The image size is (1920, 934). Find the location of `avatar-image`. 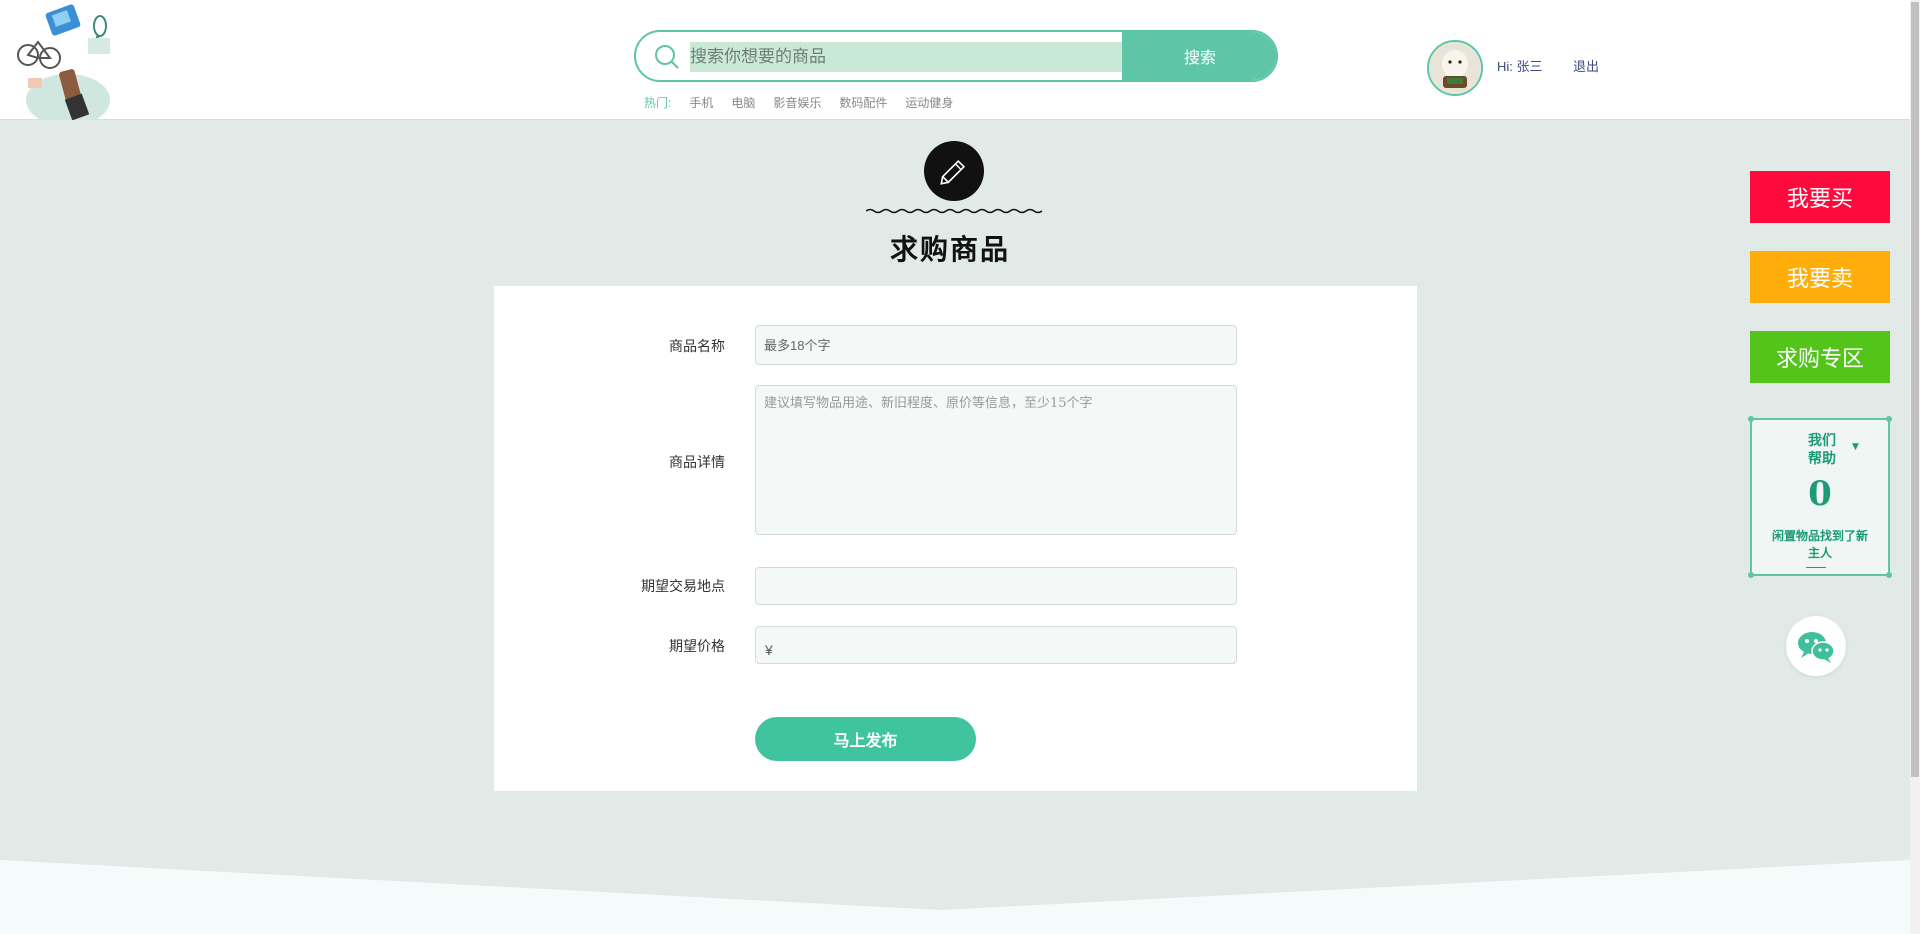

avatar-image is located at coordinates (1455, 68).